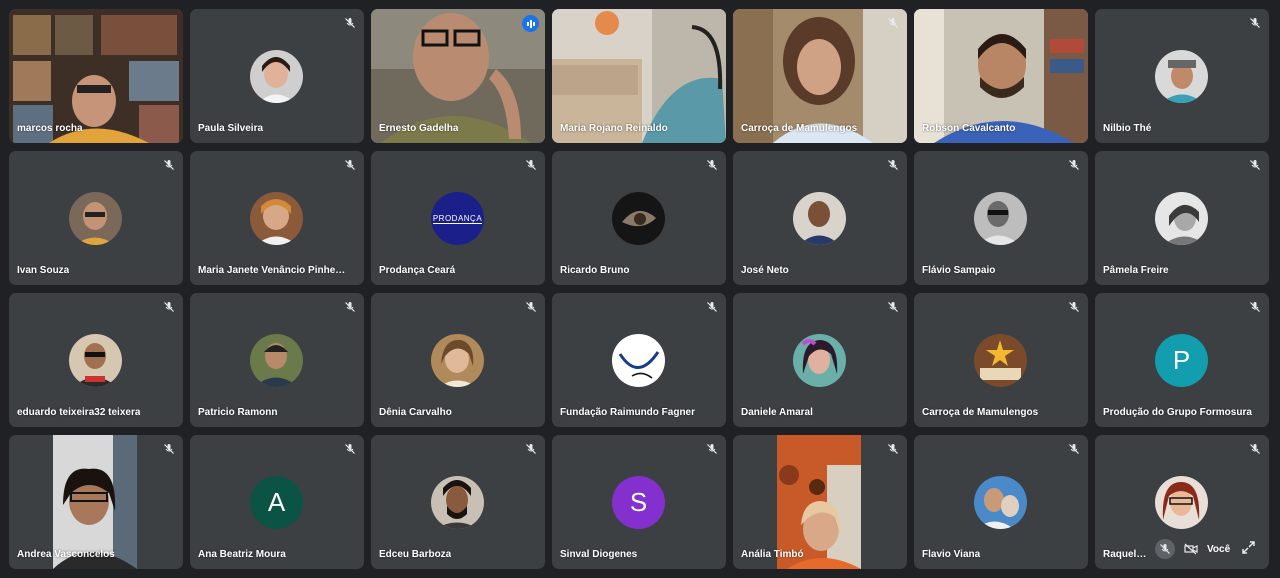 Image resolution: width=1280 pixels, height=578 pixels. I want to click on prodanca-logo: PRODANÇA, so click(457, 218).